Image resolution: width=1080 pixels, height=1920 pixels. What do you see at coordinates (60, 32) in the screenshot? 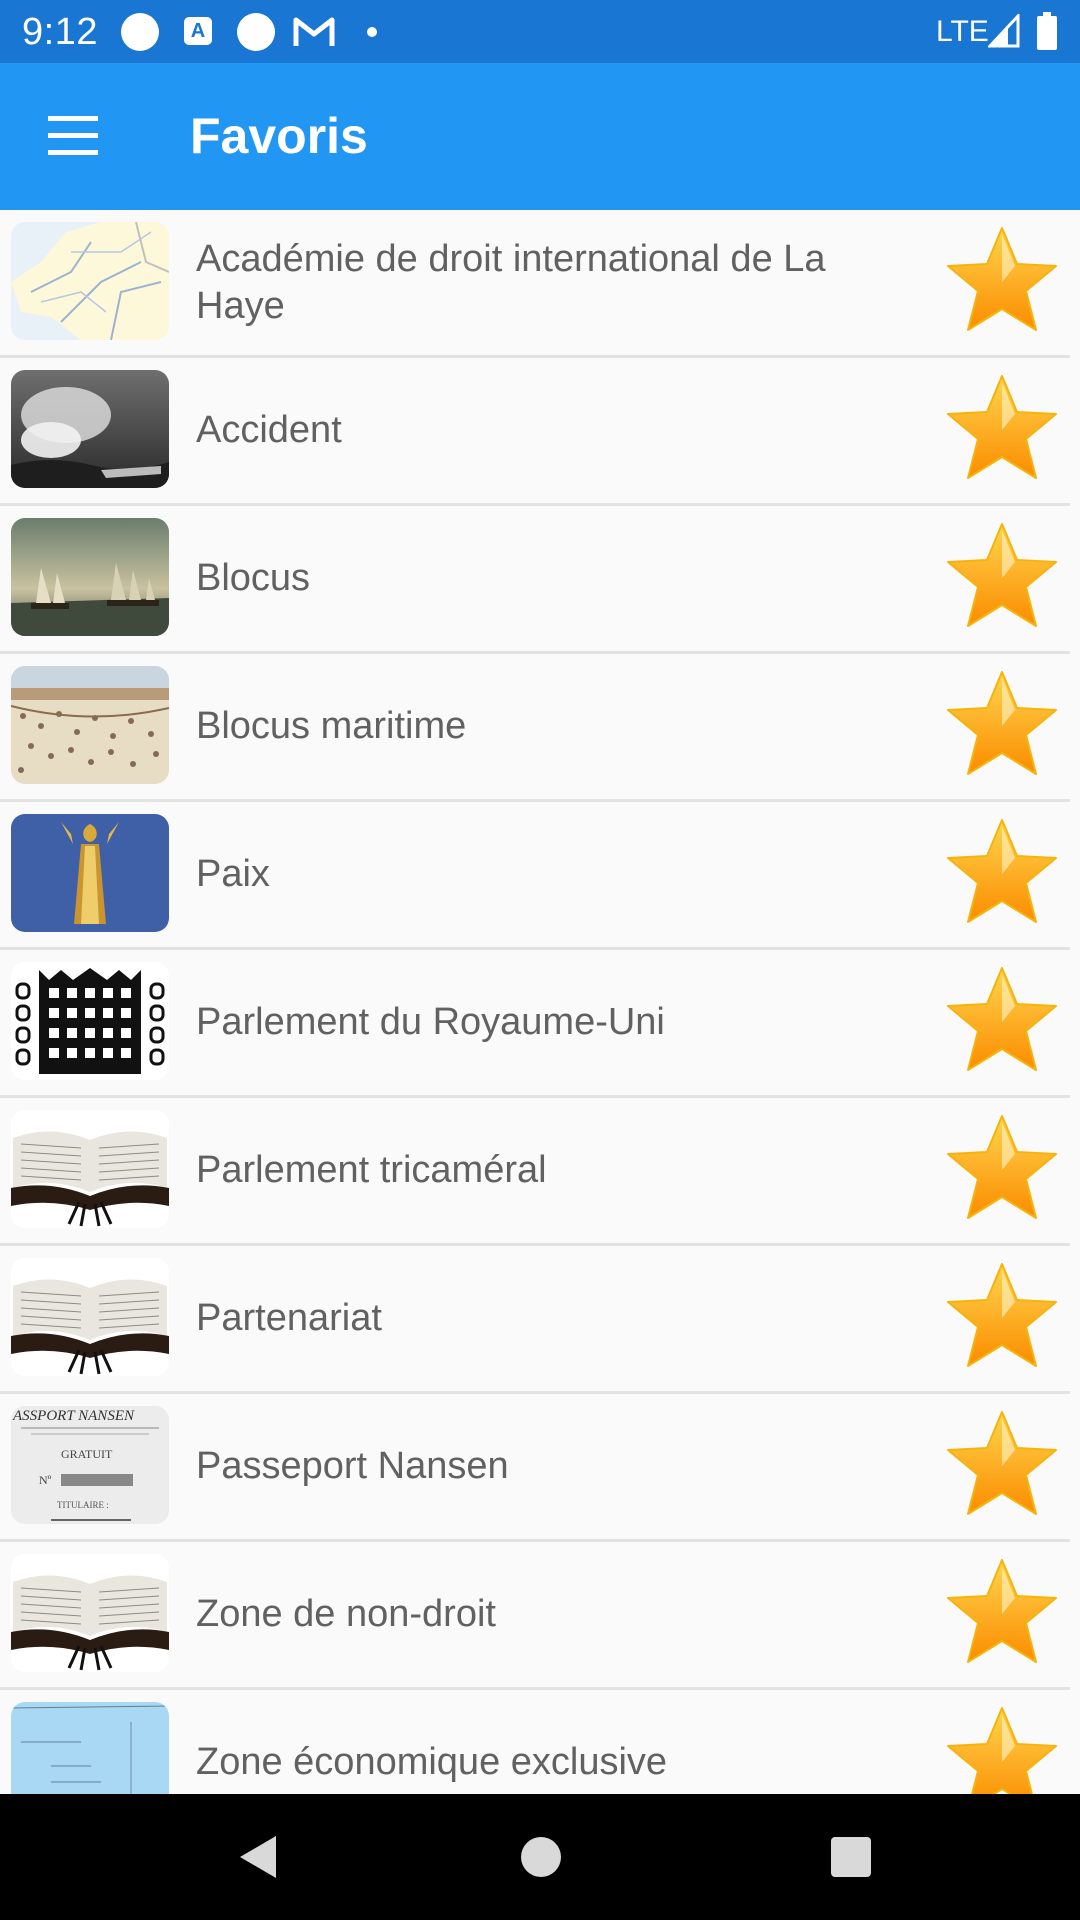
I see `status-time: 9:12` at bounding box center [60, 32].